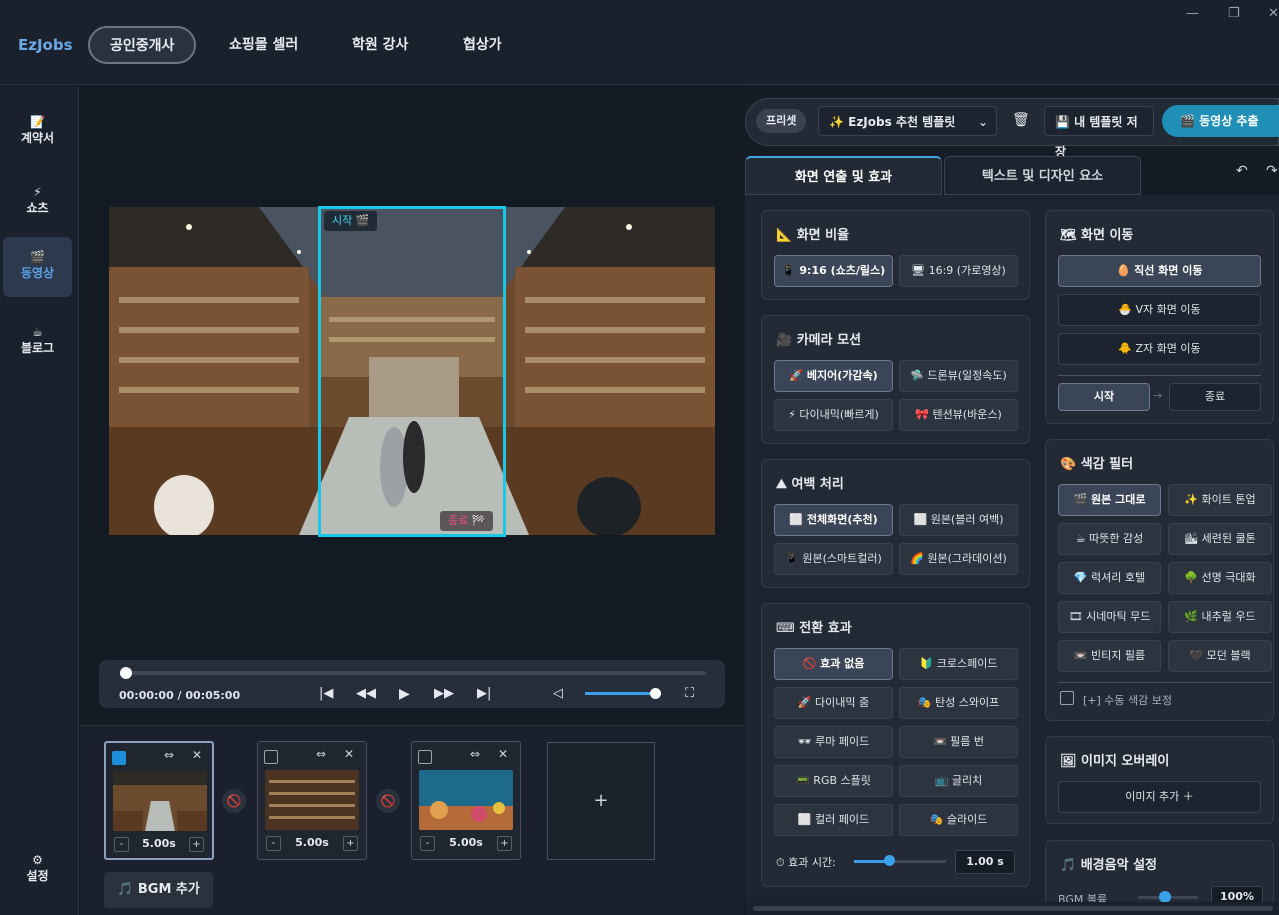 This screenshot has width=1279, height=915. What do you see at coordinates (416, 673) in the screenshot?
I see `seek-bar` at bounding box center [416, 673].